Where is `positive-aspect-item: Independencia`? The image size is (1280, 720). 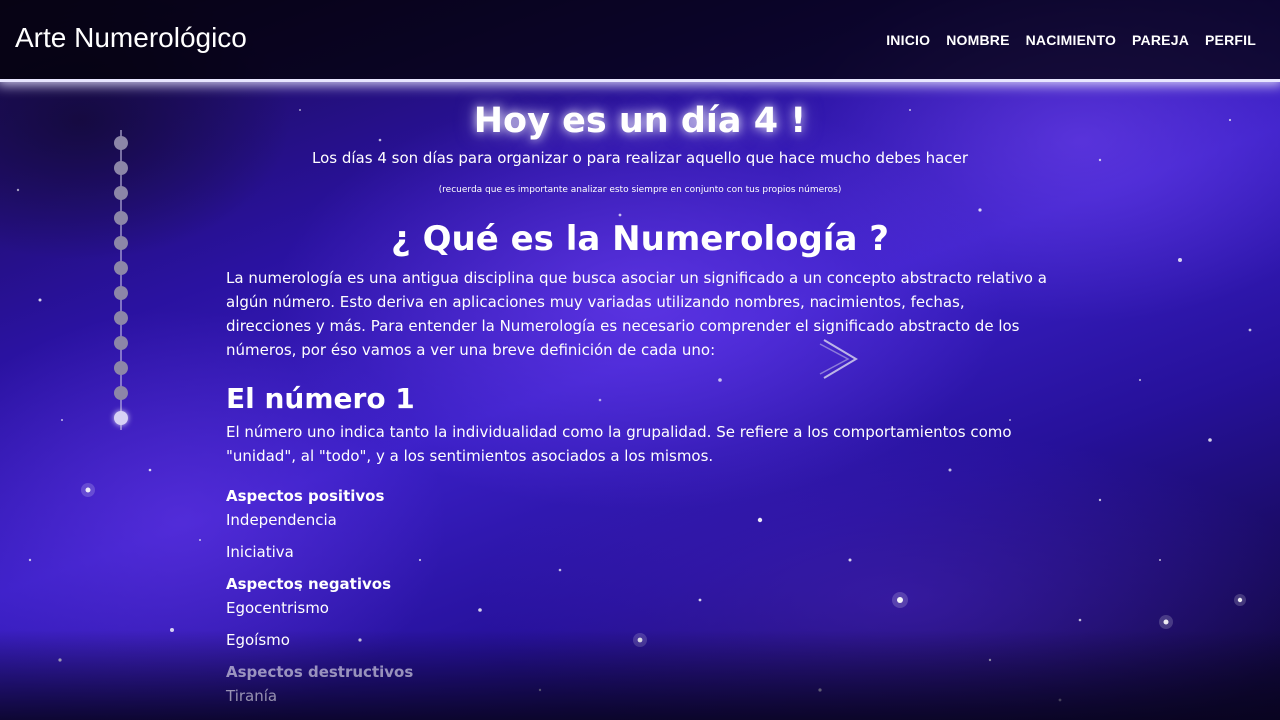
positive-aspect-item: Independencia is located at coordinates (281, 520).